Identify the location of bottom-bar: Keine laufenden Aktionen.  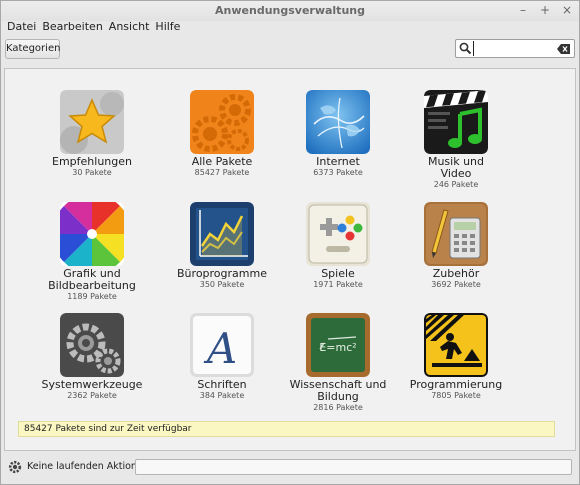
(290, 467).